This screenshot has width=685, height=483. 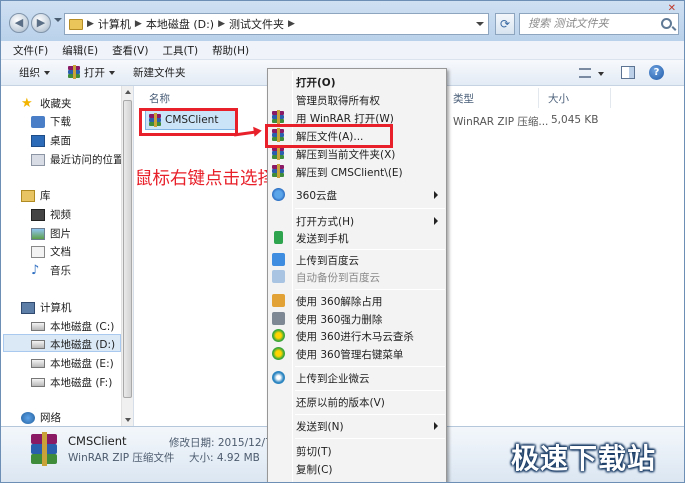 I want to click on nav-documents: 文档, so click(x=51, y=251).